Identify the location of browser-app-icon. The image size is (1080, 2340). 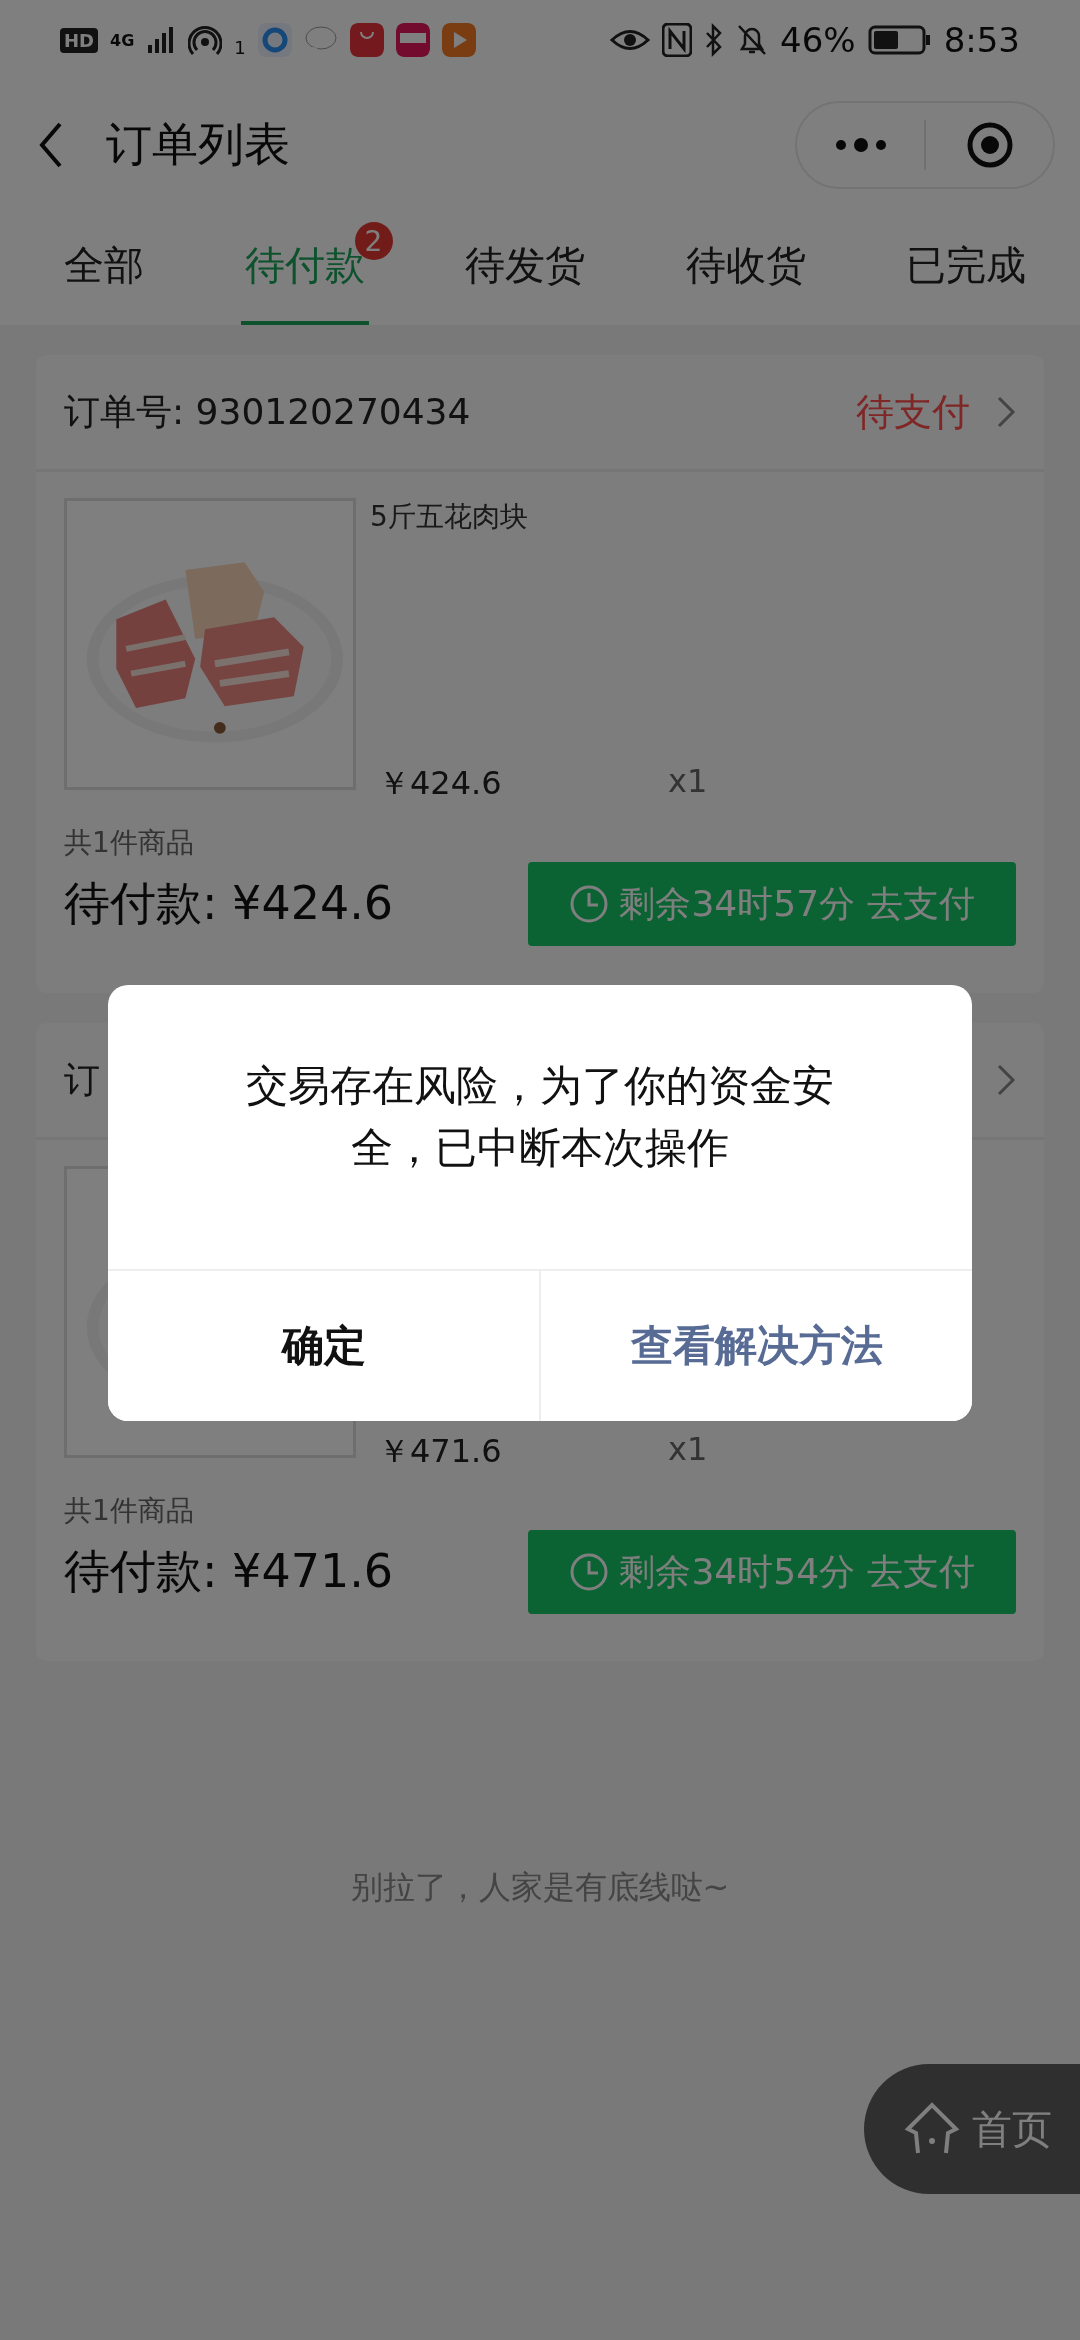
(274, 40).